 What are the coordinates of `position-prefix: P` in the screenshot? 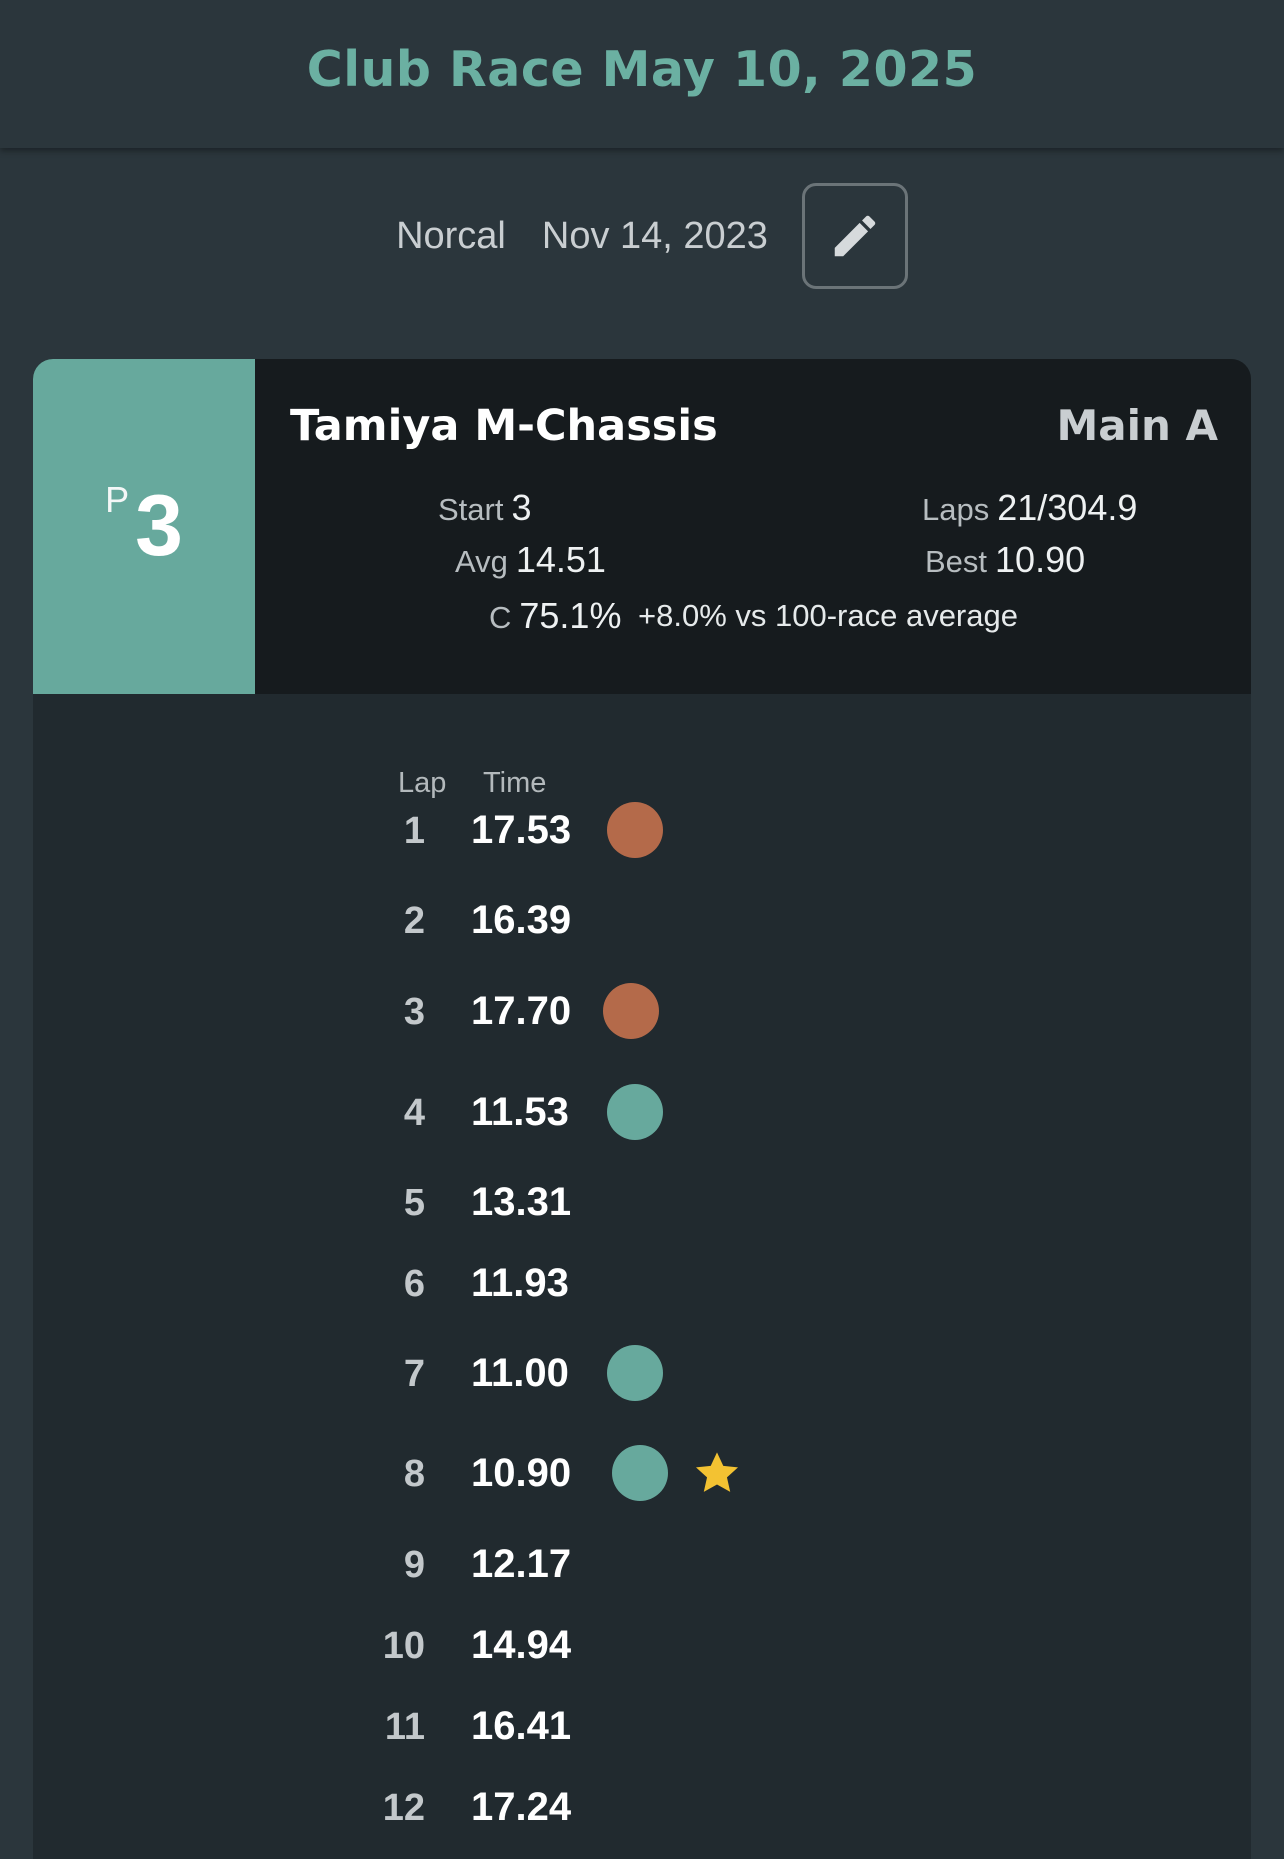 It's located at (117, 499).